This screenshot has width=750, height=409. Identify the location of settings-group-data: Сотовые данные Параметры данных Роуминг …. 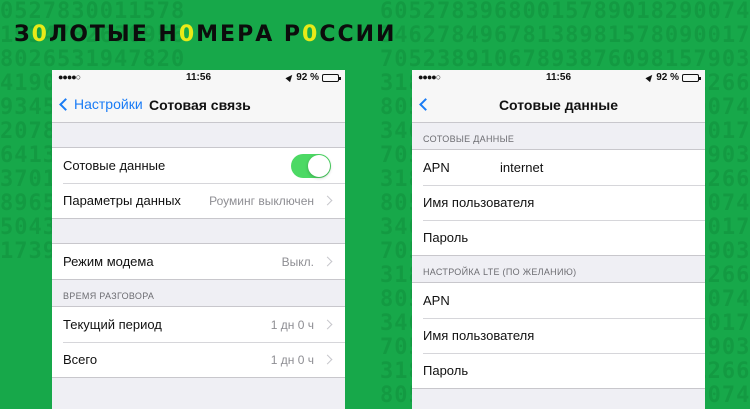
(198, 183).